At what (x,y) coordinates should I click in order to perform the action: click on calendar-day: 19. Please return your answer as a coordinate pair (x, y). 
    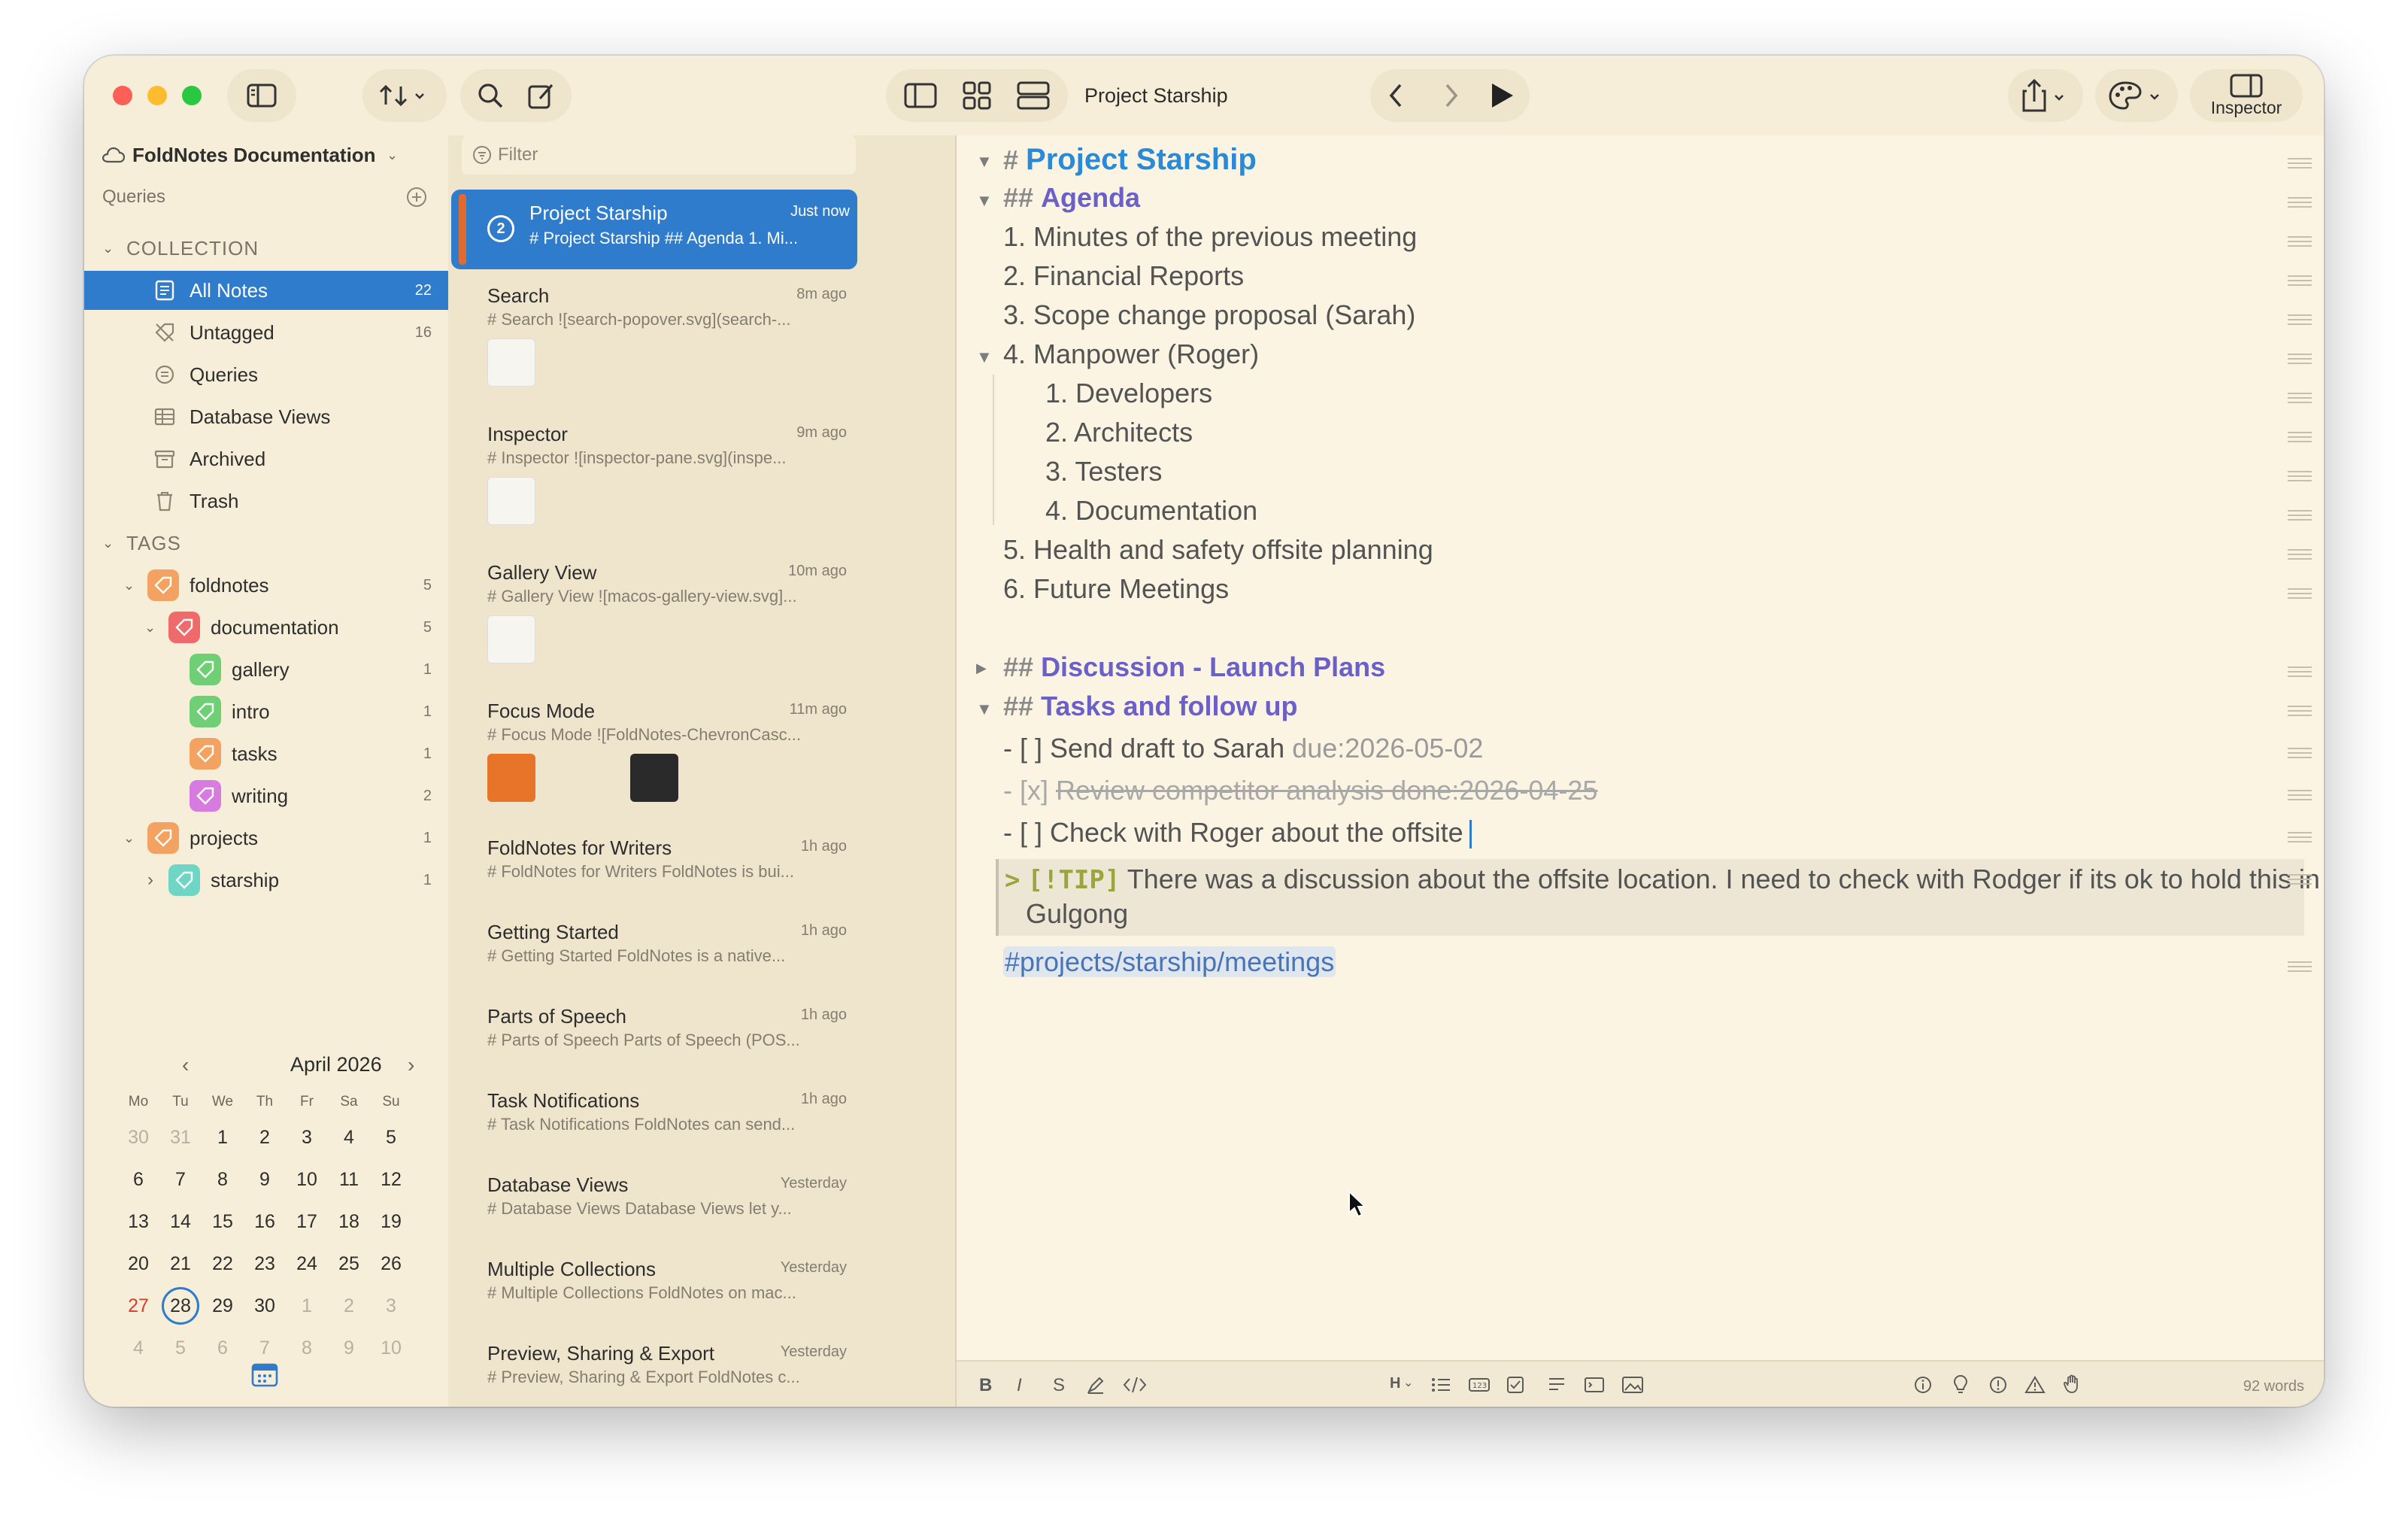
    Looking at the image, I should click on (391, 1222).